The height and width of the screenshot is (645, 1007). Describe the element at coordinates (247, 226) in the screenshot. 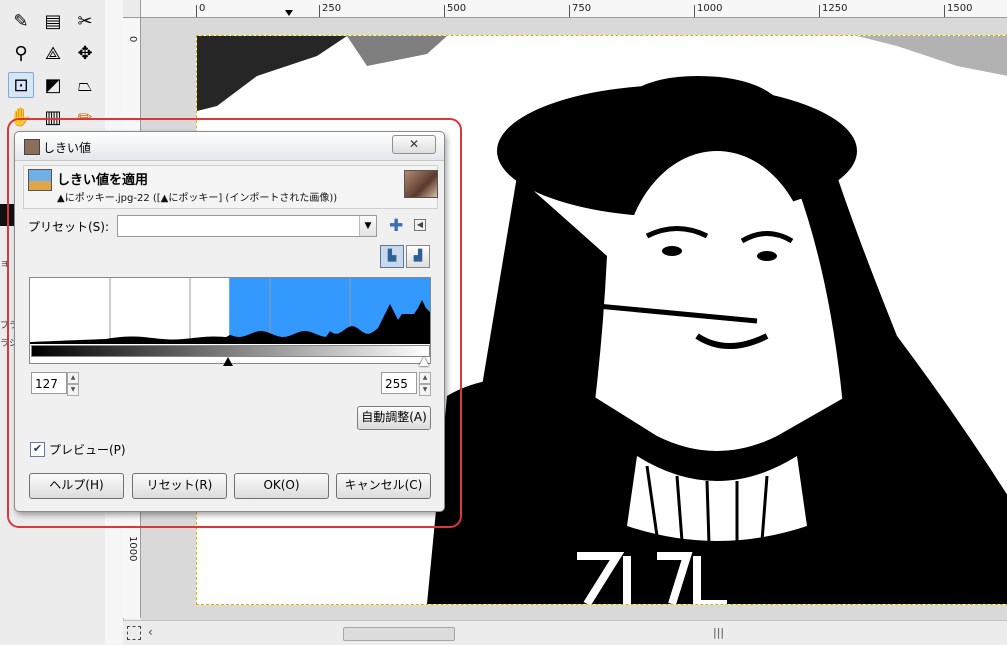

I see `preset-combobox: ▼` at that location.